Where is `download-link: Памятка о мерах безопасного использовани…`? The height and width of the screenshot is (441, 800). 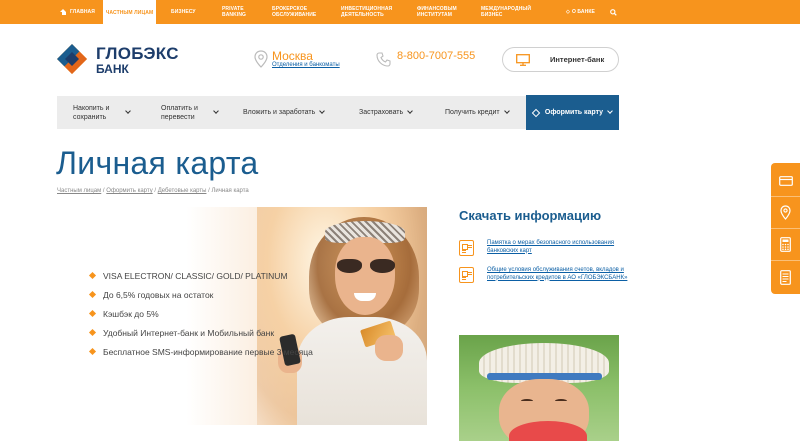
download-link: Памятка о мерах безопасного использовани… is located at coordinates (562, 248).